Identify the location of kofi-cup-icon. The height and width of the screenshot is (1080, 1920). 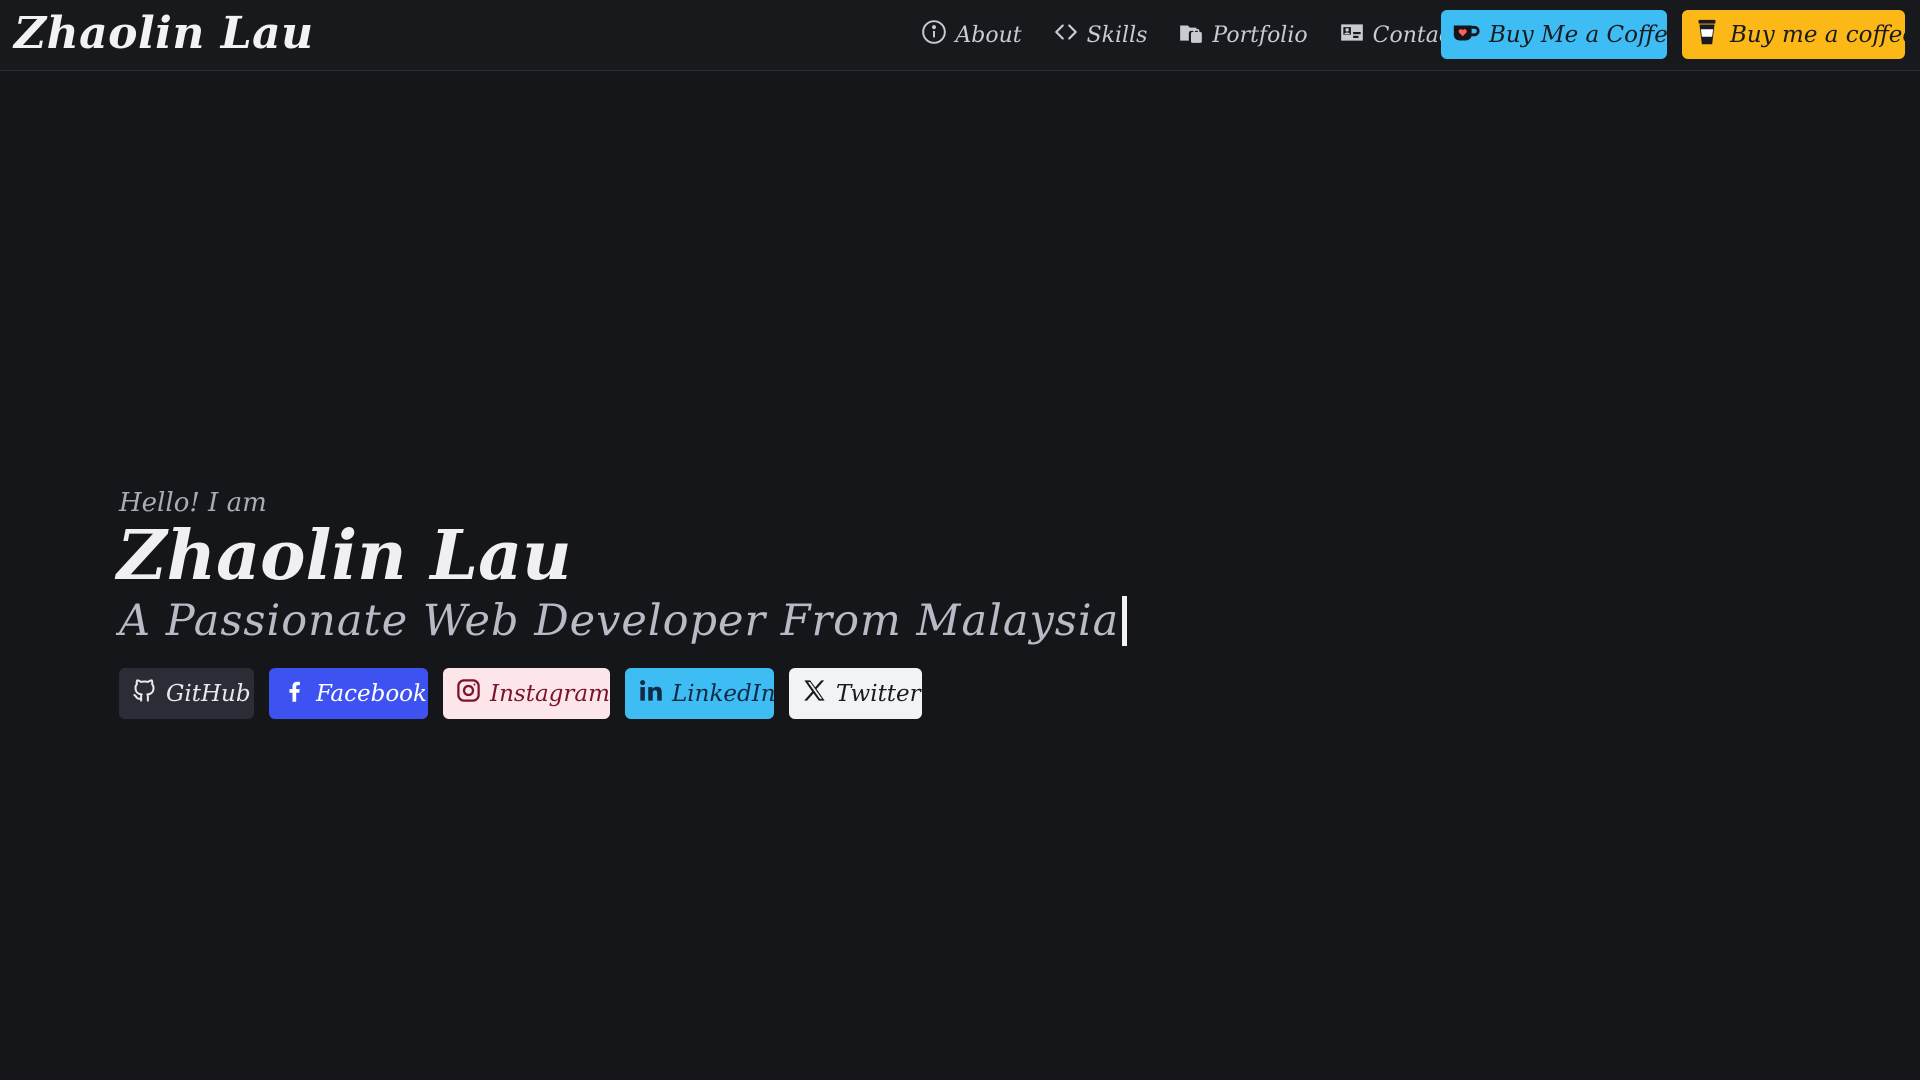
(1466, 35).